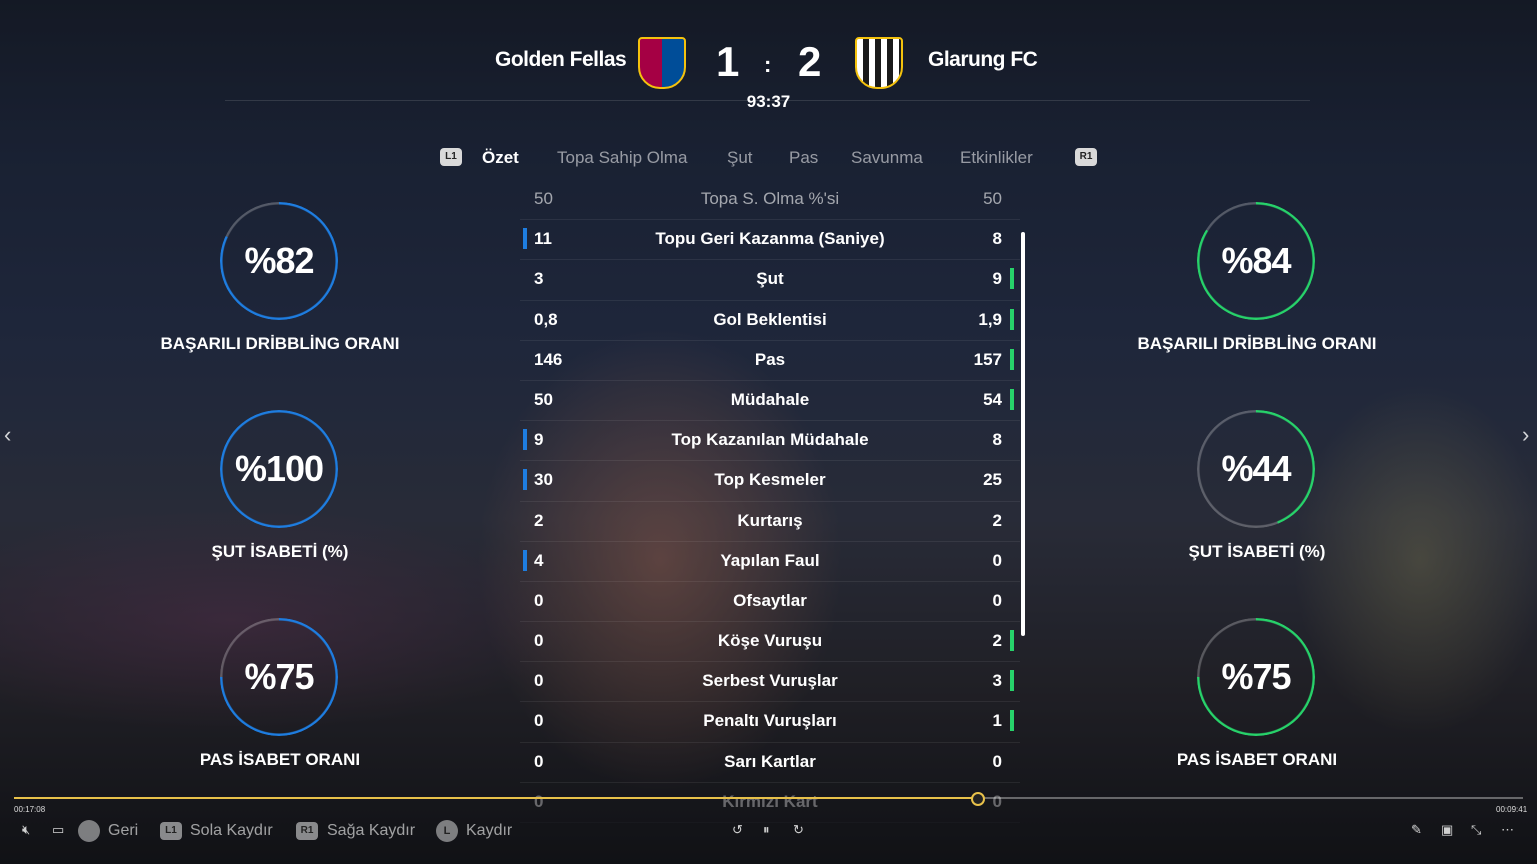  I want to click on away-ring-center: %75, so click(1256, 677).